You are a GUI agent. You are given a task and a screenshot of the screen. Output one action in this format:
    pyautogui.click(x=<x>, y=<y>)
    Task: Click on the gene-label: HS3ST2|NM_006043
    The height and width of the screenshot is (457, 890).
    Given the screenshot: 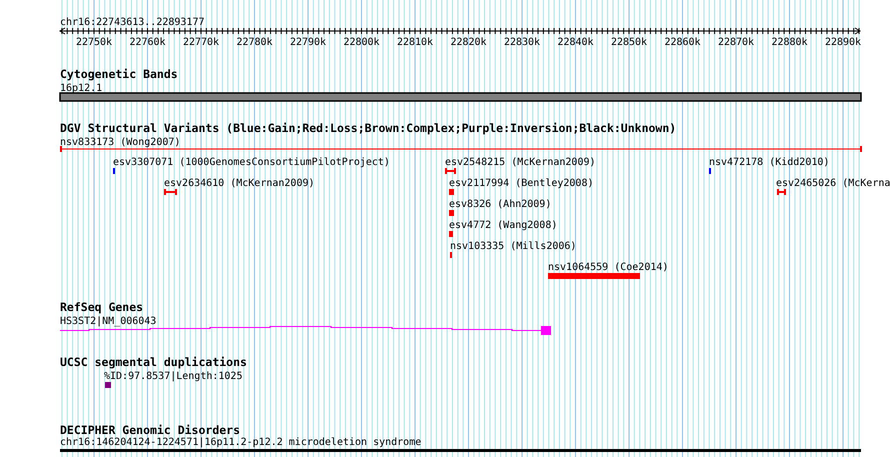 What is the action you would take?
    pyautogui.click(x=108, y=321)
    